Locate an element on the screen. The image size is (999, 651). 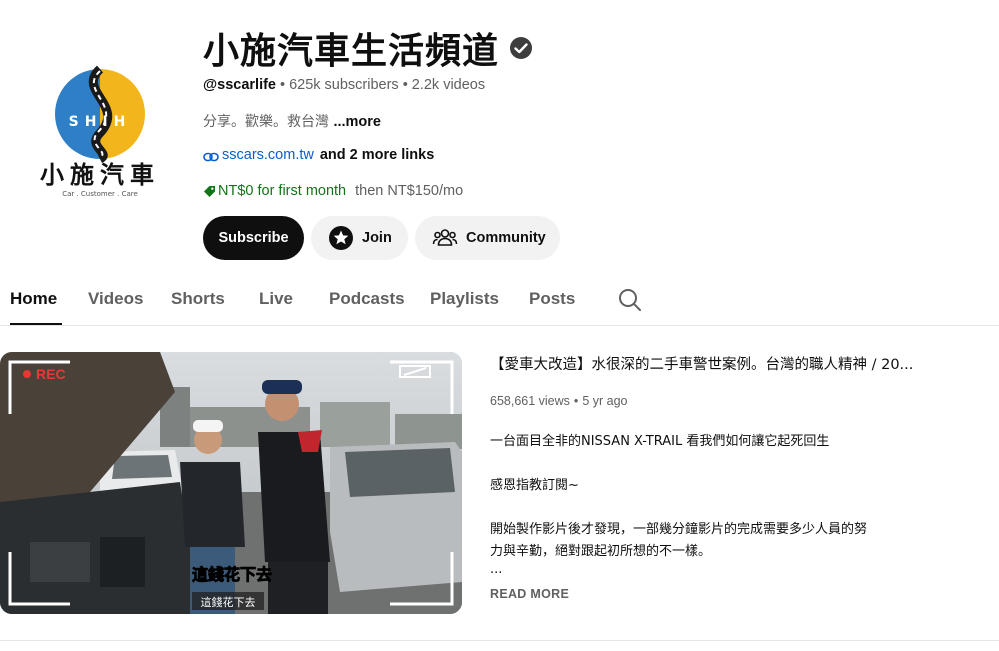
community-button: Community is located at coordinates (487, 238).